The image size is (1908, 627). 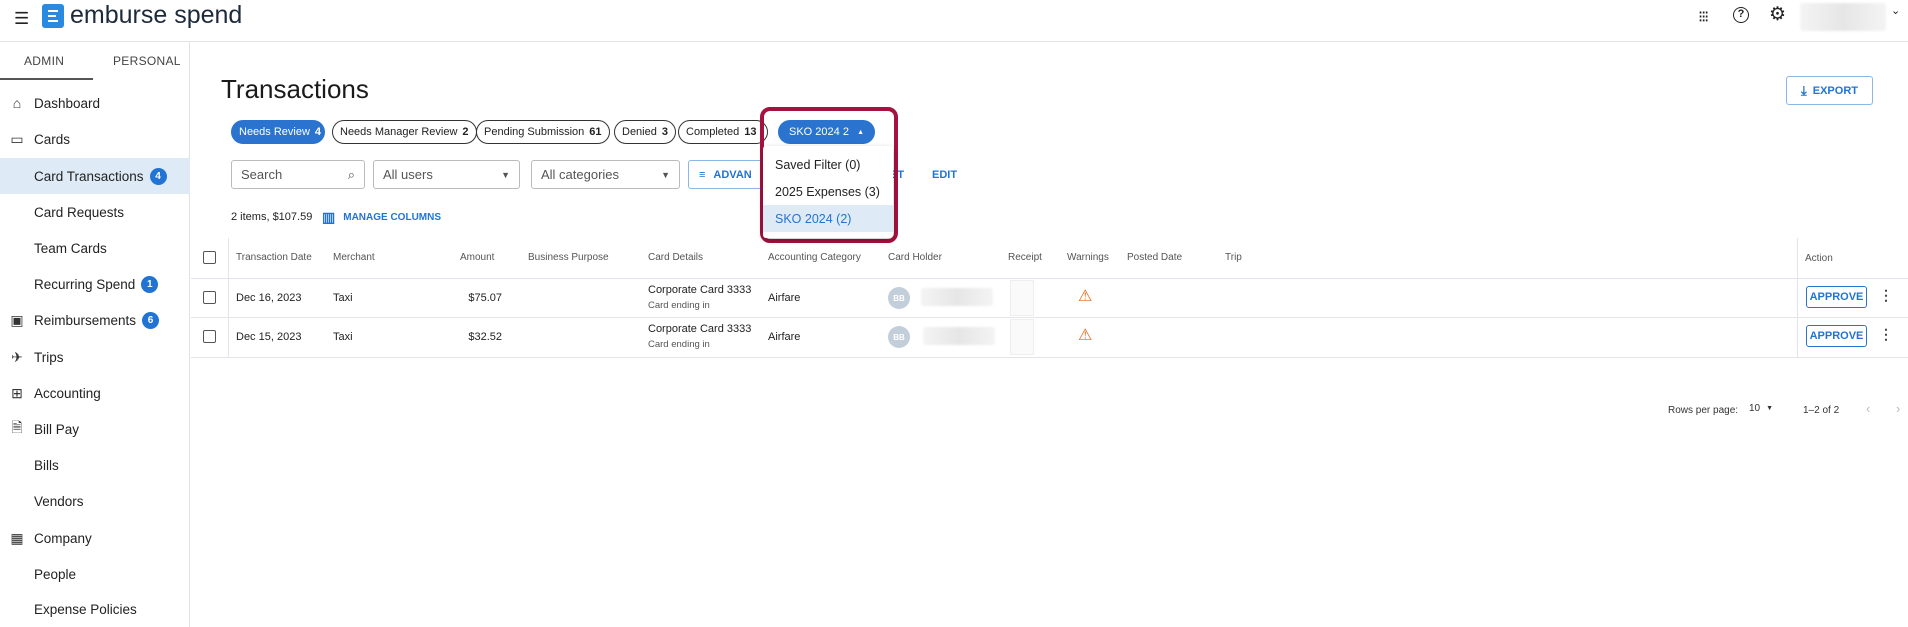 What do you see at coordinates (95, 574) in the screenshot?
I see `sidebar-item-people: People` at bounding box center [95, 574].